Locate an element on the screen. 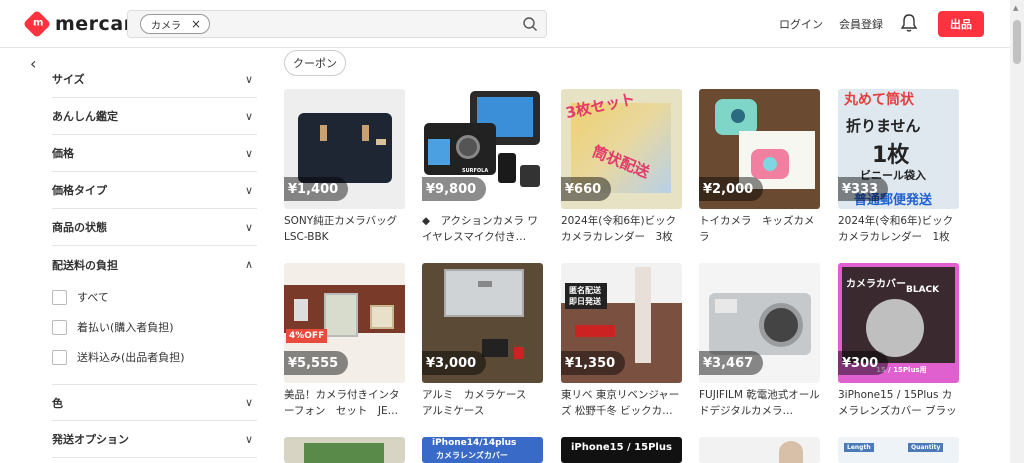  product-thumbnail: SURFOLA ¥9,800 is located at coordinates (482, 149).